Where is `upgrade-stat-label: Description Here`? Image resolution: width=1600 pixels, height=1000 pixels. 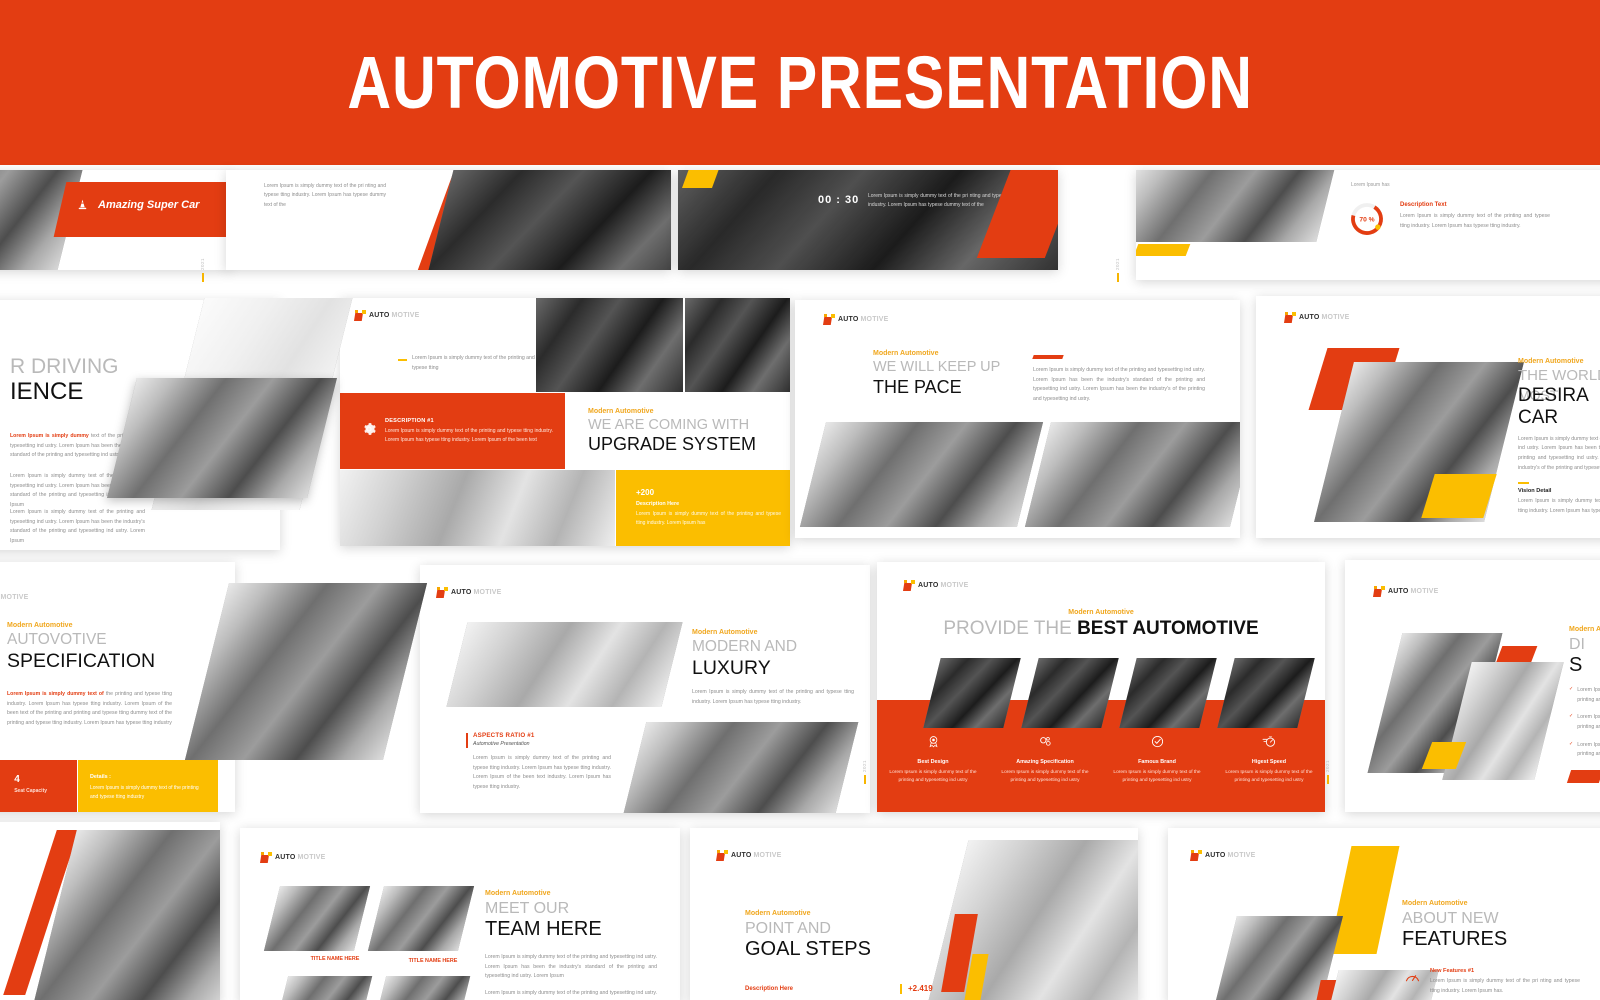
upgrade-stat-label: Description Here is located at coordinates (658, 504).